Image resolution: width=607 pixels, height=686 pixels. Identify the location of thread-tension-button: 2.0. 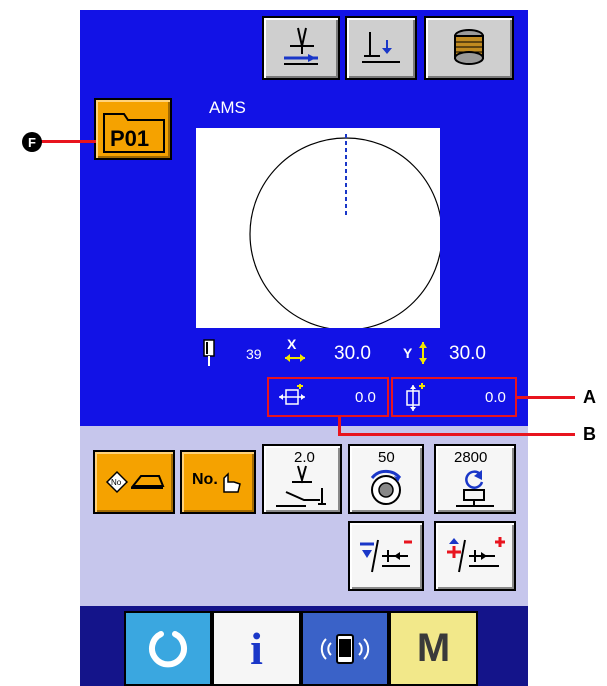
(302, 479).